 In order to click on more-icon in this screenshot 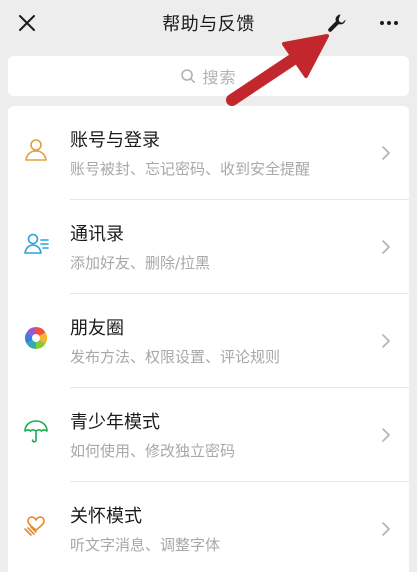, I will do `click(389, 23)`.